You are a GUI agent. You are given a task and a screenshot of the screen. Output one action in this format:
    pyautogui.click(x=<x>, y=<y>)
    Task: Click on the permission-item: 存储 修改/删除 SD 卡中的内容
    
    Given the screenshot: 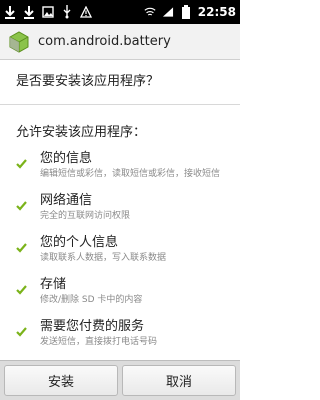 What is the action you would take?
    pyautogui.click(x=120, y=298)
    